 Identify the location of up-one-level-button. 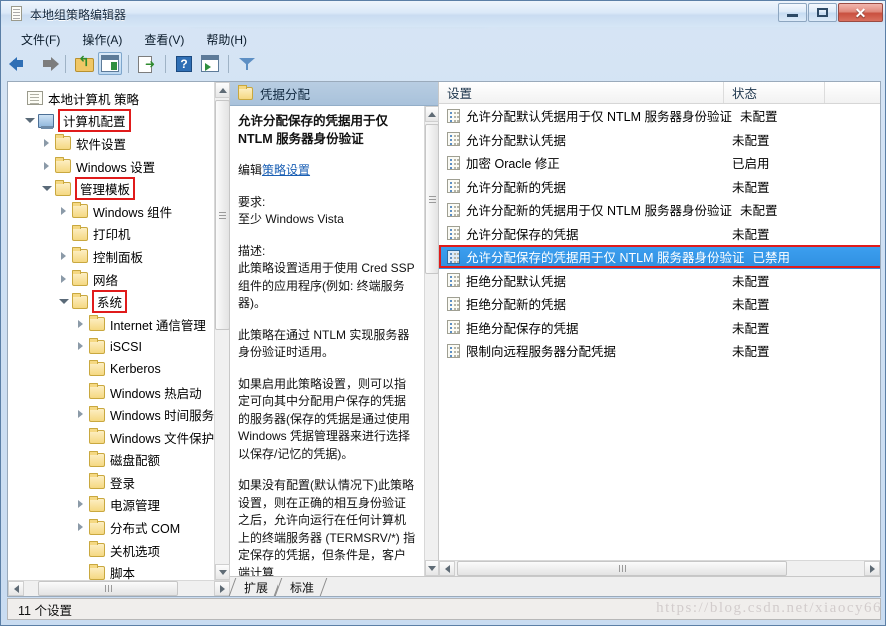
(84, 63).